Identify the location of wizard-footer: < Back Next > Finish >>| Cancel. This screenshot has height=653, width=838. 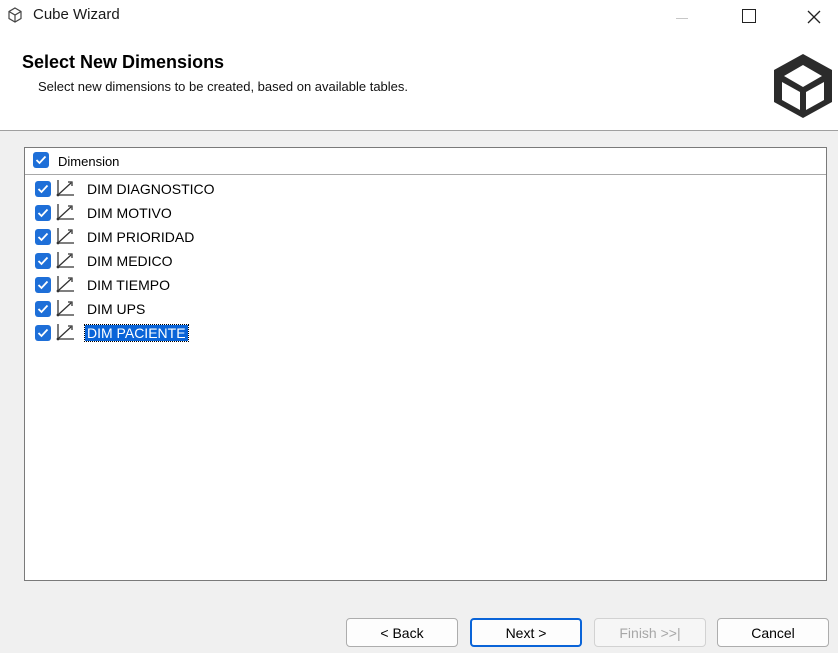
(419, 623).